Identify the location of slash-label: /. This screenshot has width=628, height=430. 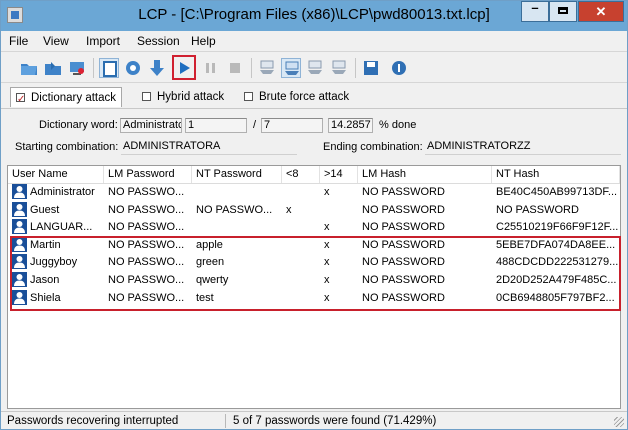
(255, 125).